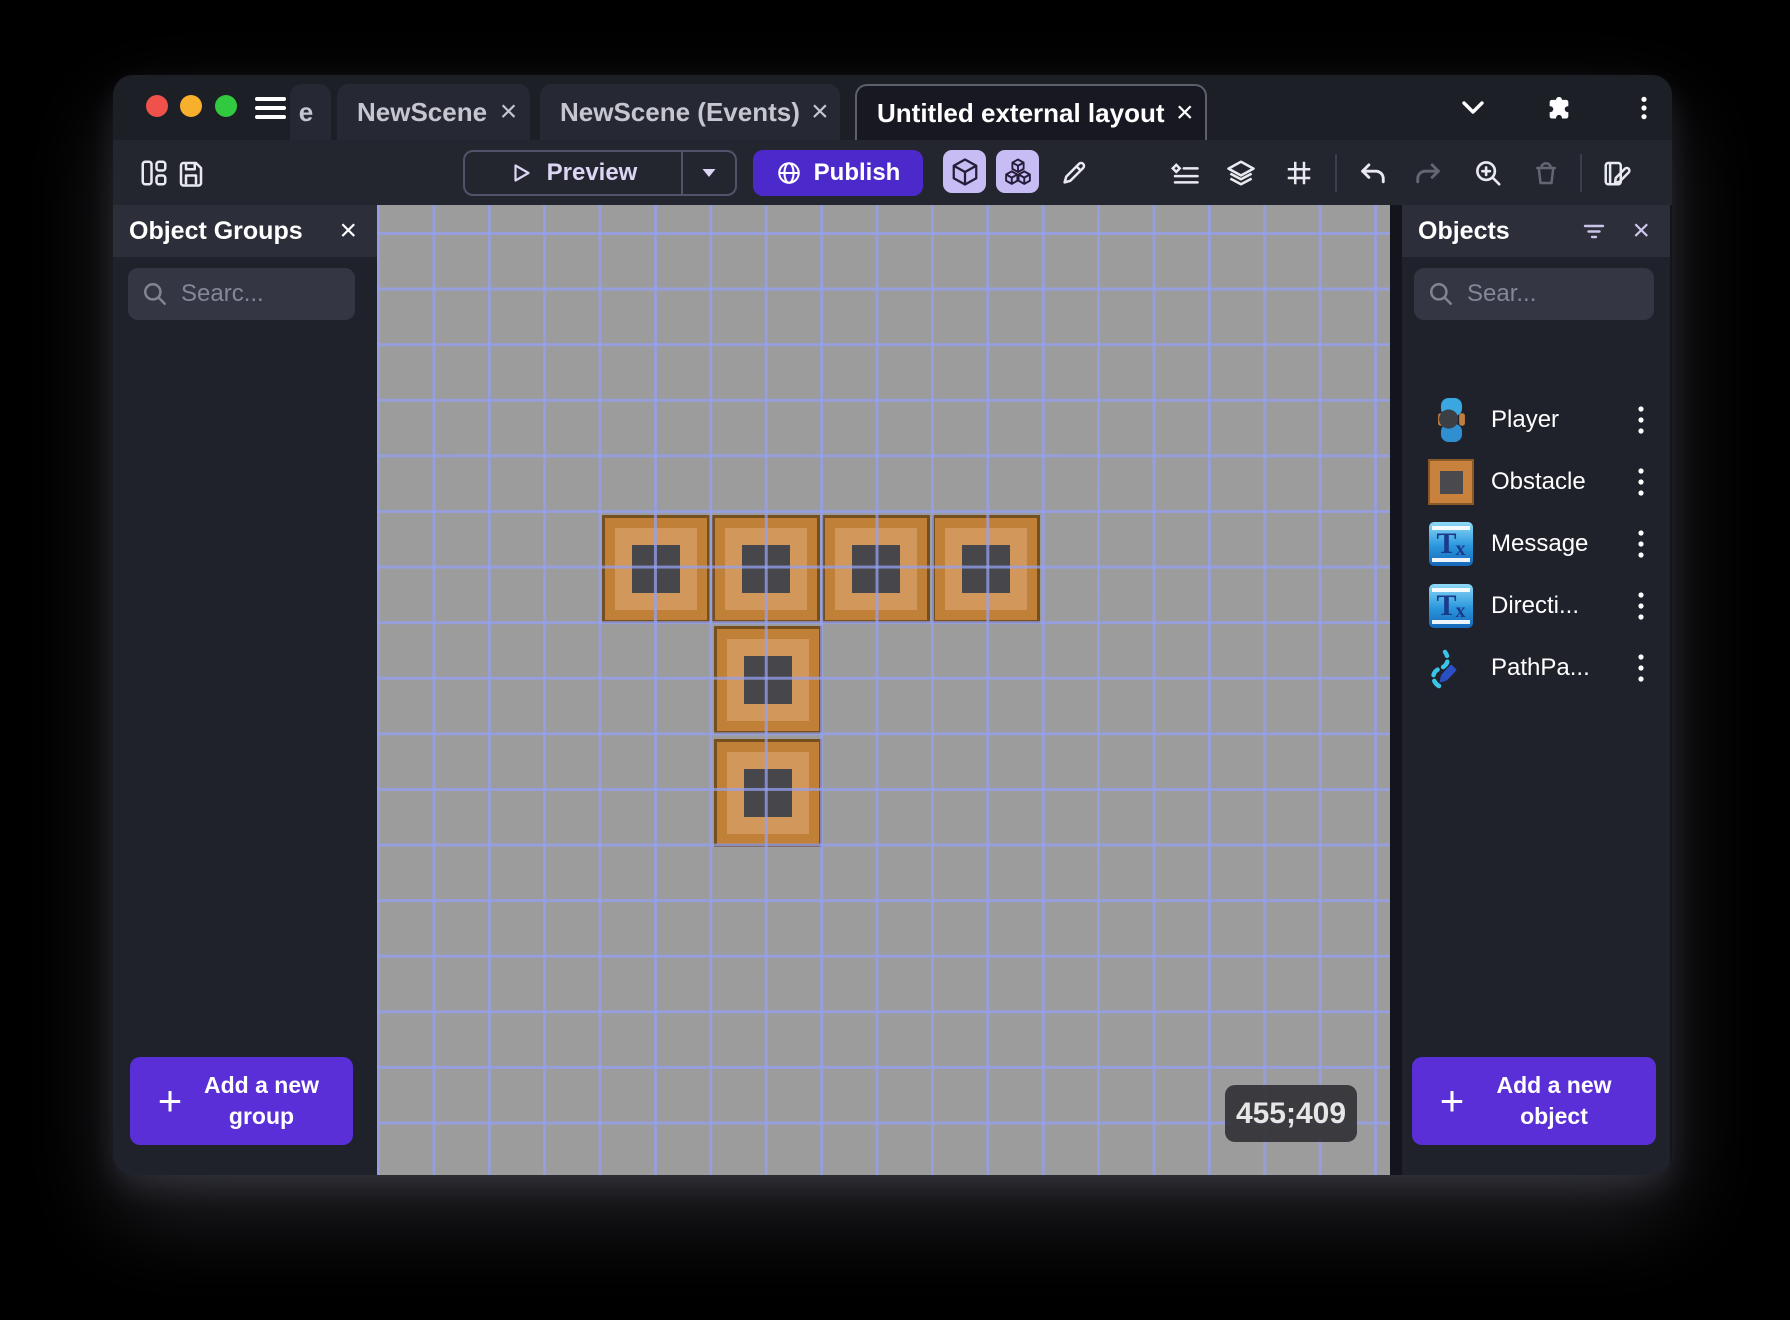  I want to click on object-name: Obstacle, so click(1538, 481).